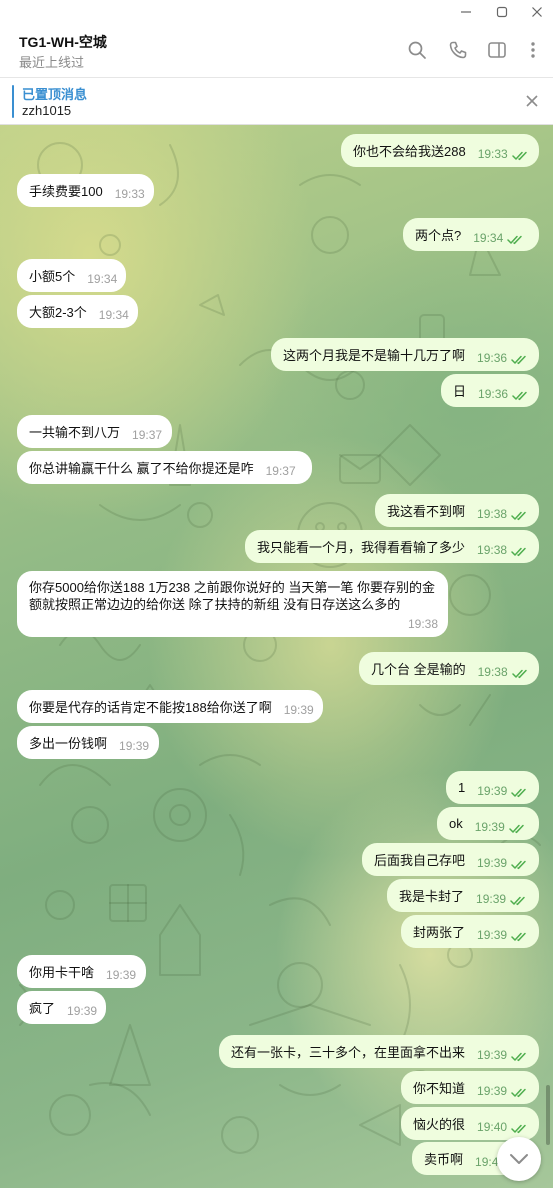 The width and height of the screenshot is (553, 1188). I want to click on message-text: 你不知道, so click(439, 1088).